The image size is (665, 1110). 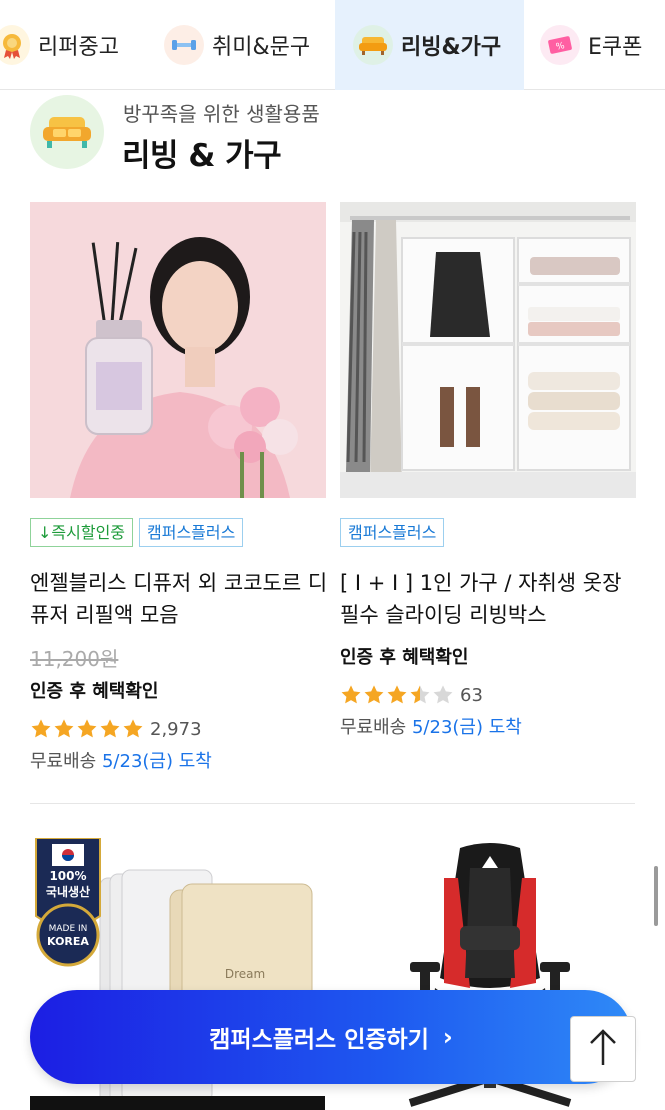 I want to click on product-name: 엔젤블리스 디퓨저 외 코코도르 디퓨저 리필액 모음, so click(x=180, y=599).